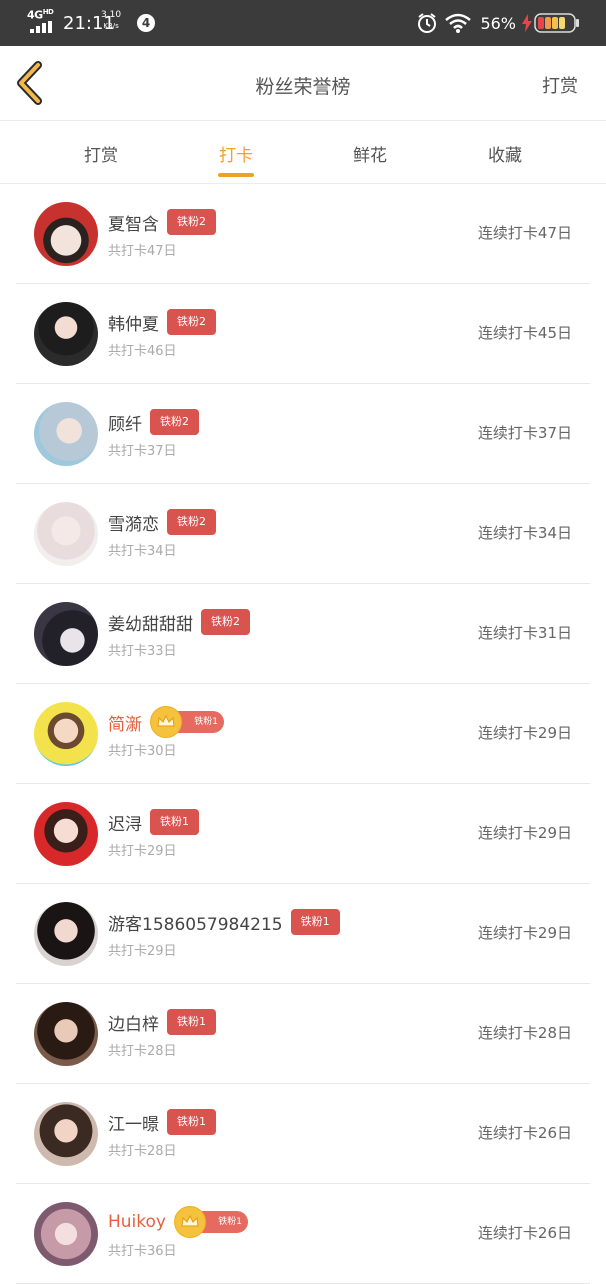 The height and width of the screenshot is (1284, 606). I want to click on total-checkin: 共打卡36日, so click(142, 1251).